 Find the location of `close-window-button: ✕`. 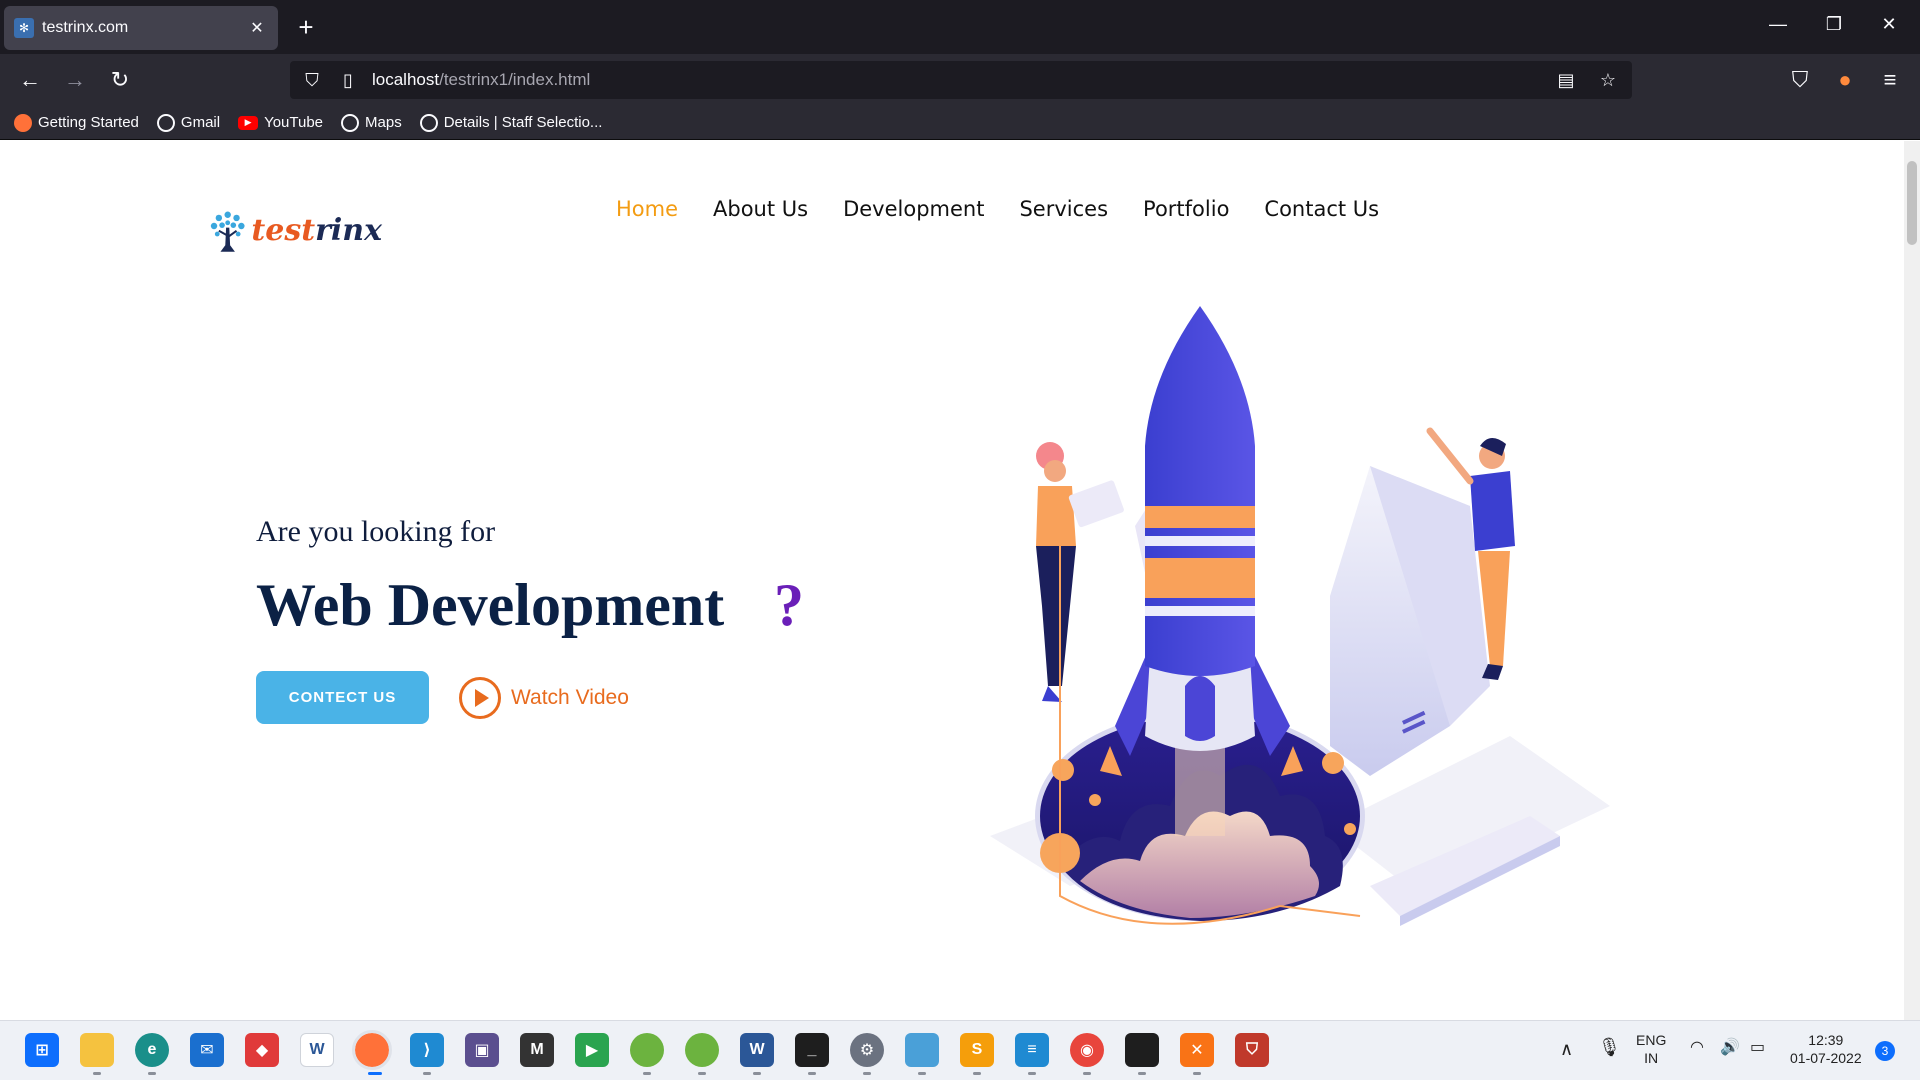

close-window-button: ✕ is located at coordinates (1889, 27).